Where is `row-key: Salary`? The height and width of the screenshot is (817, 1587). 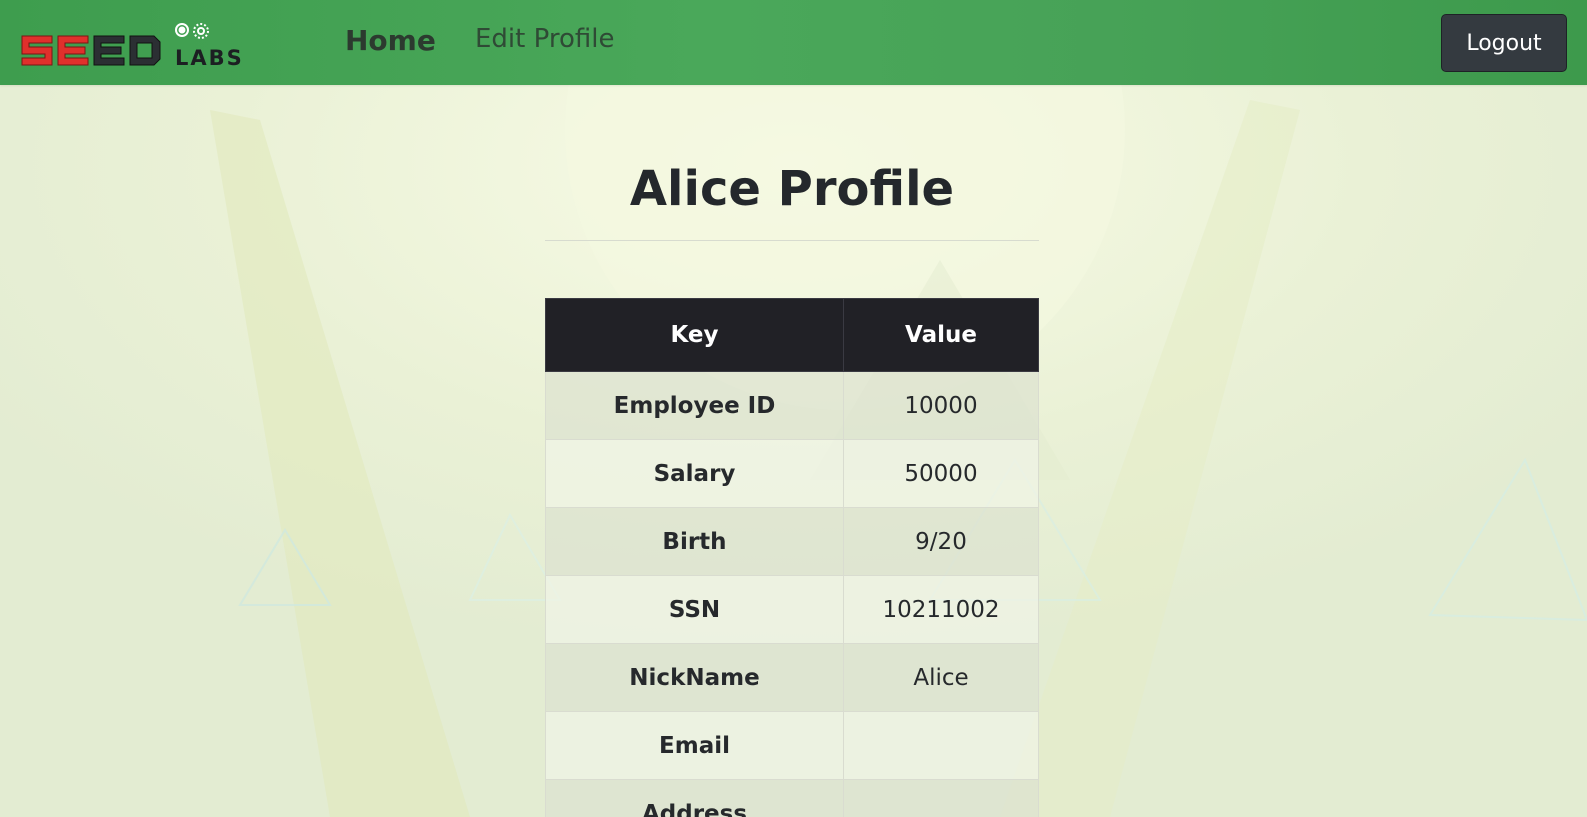 row-key: Salary is located at coordinates (694, 473).